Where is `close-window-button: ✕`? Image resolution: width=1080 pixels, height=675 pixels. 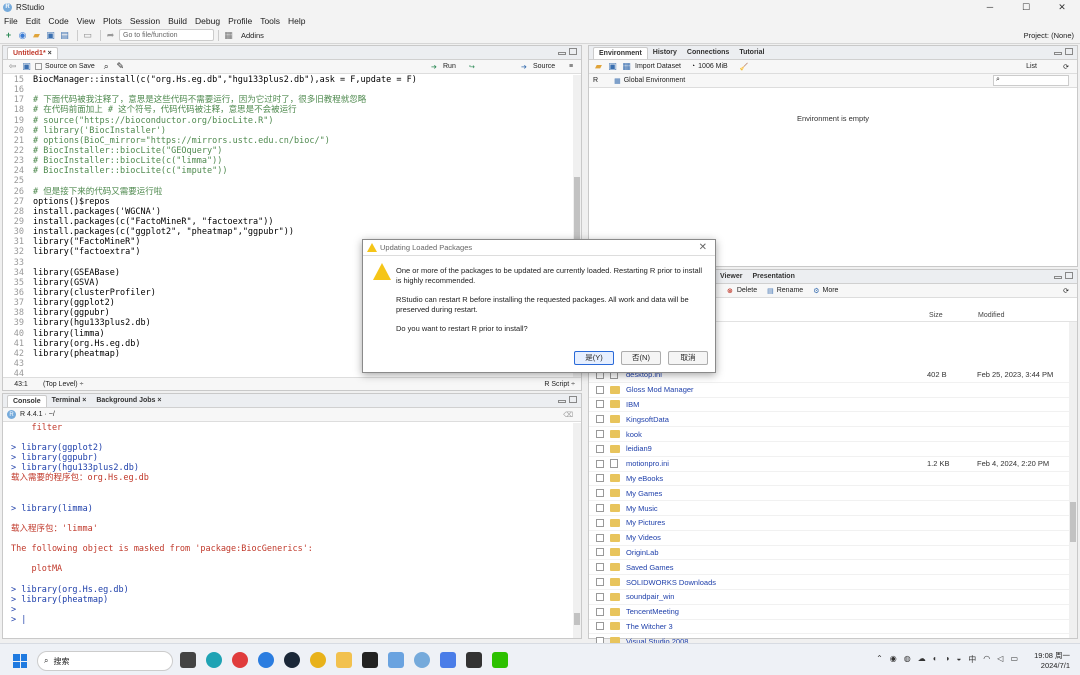
close-window-button: ✕ is located at coordinates (1062, 7).